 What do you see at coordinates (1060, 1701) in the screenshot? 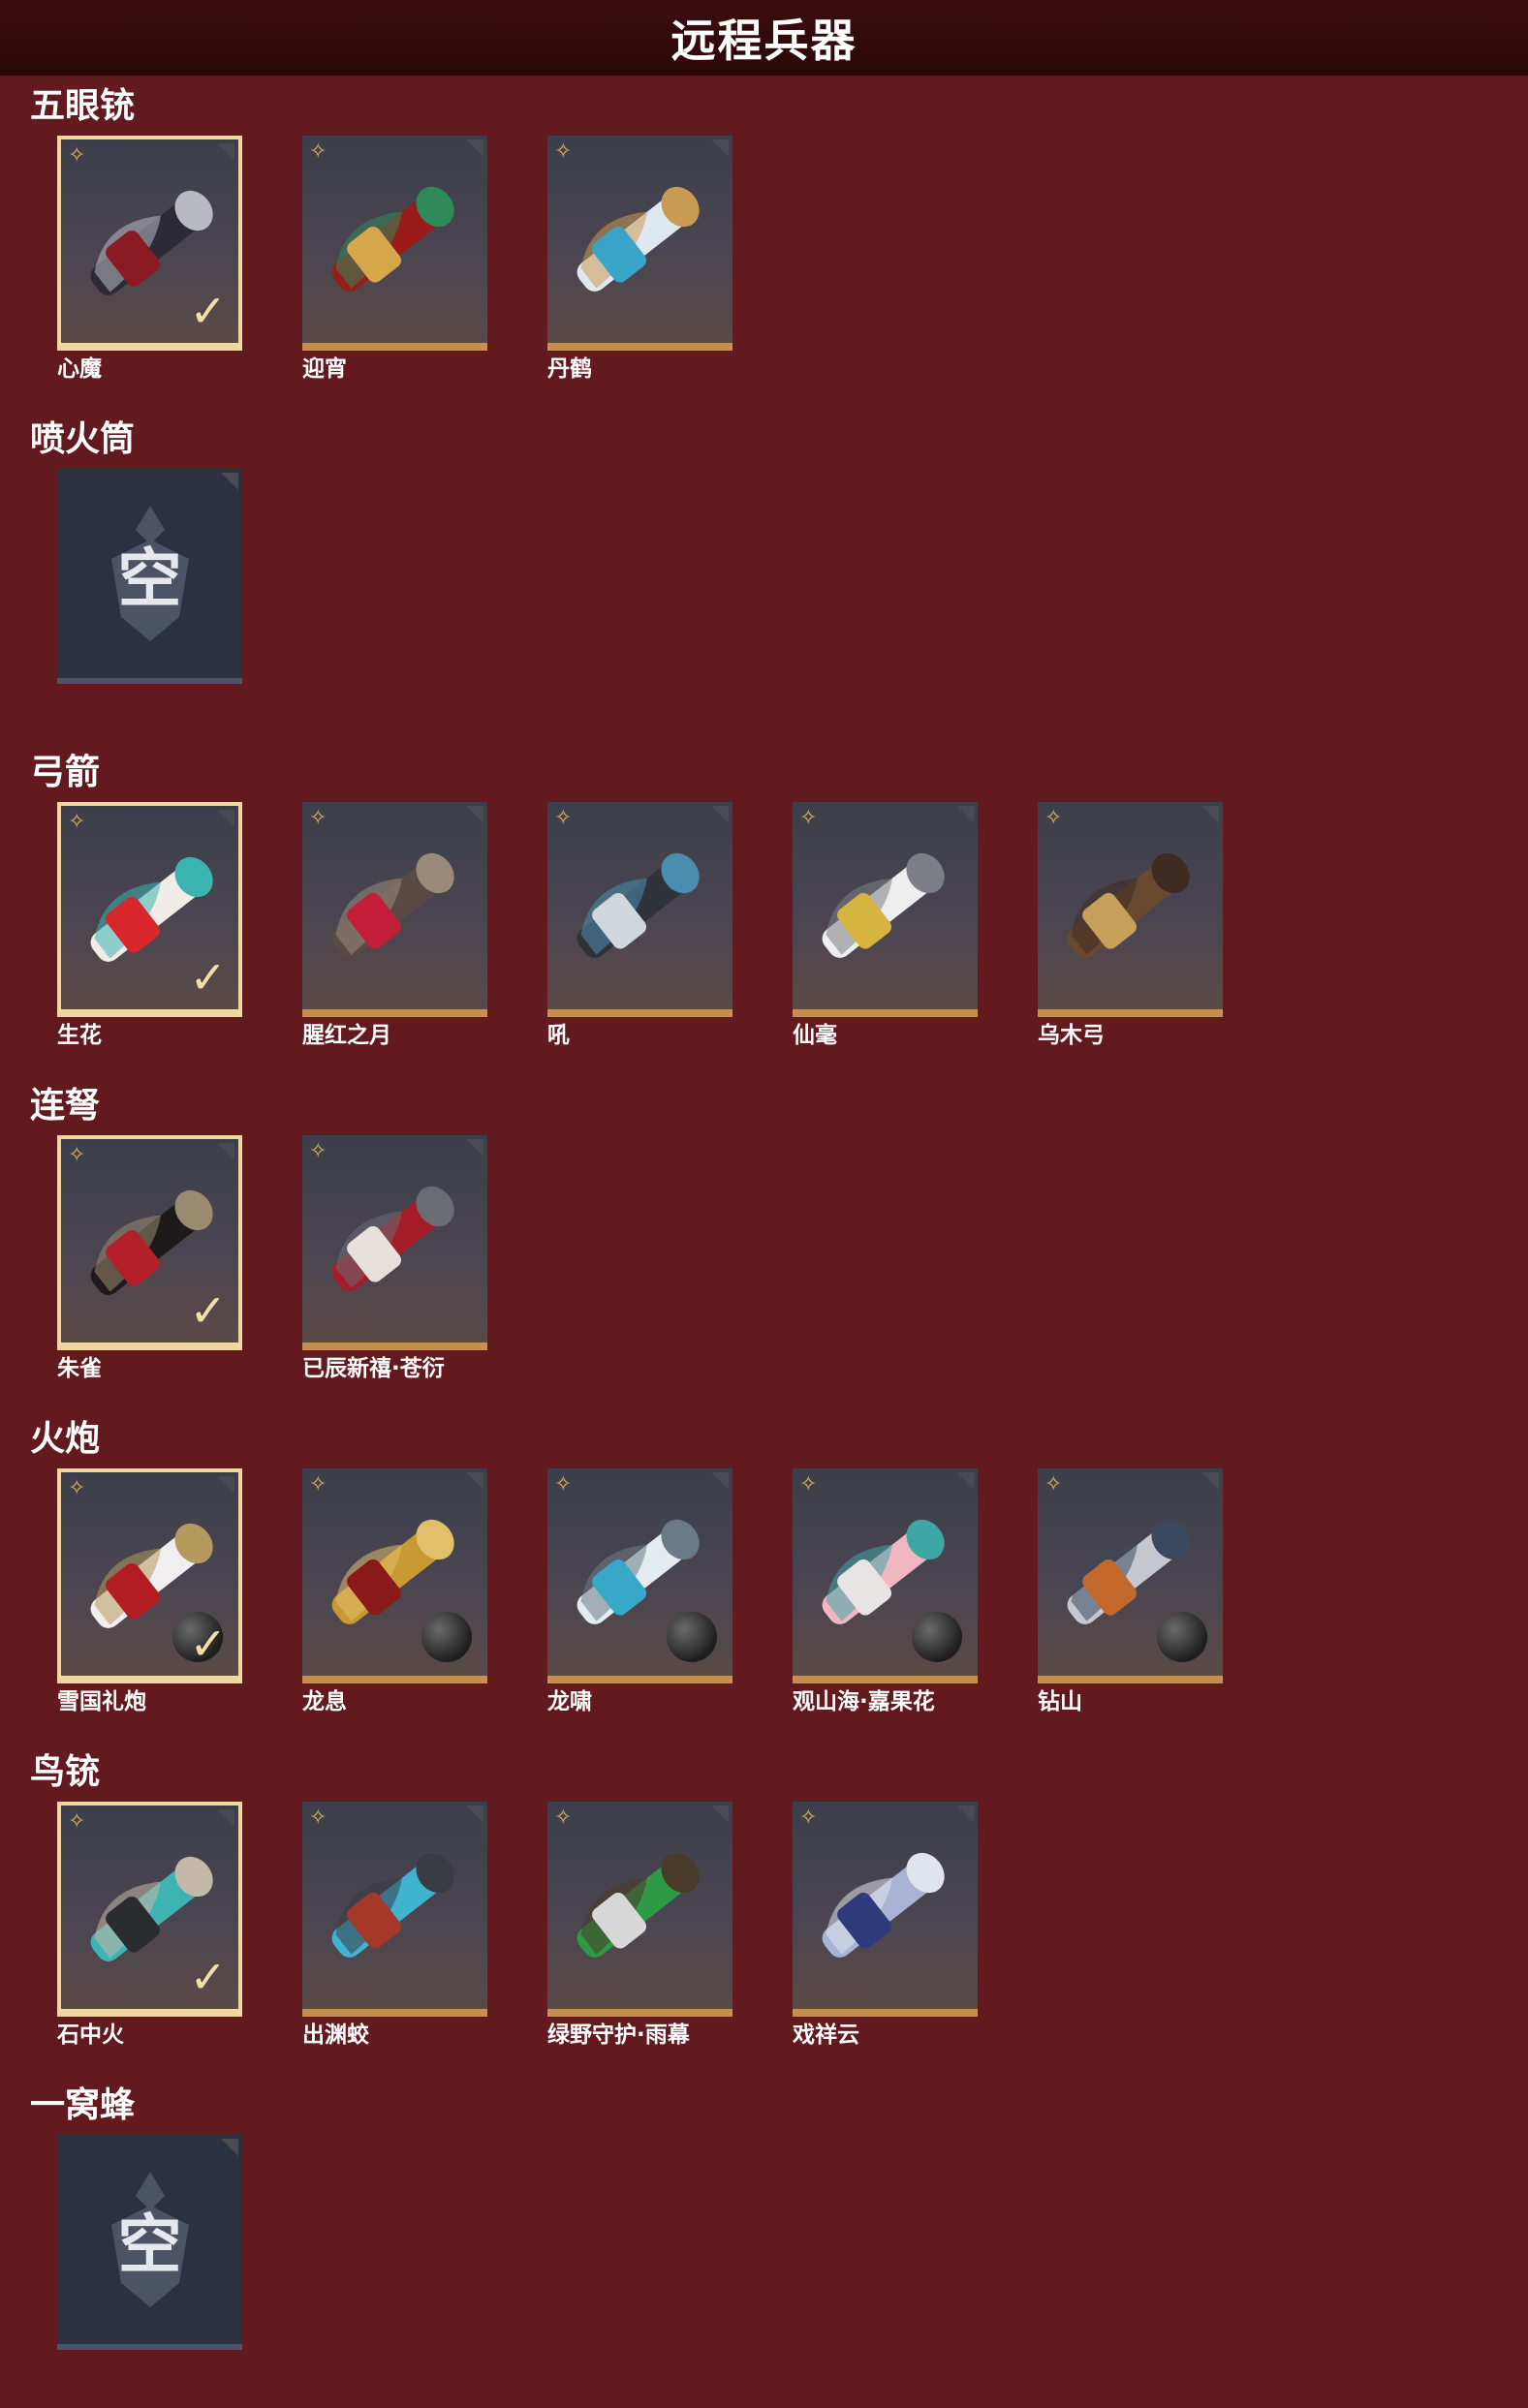
I see `weapon-name: 钻山` at bounding box center [1060, 1701].